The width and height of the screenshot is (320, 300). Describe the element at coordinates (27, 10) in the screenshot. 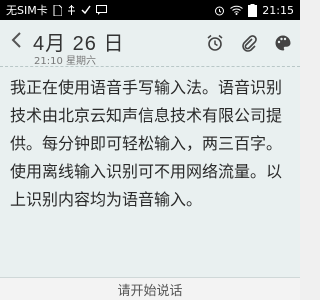

I see `carrier-label: 无SIM卡` at that location.